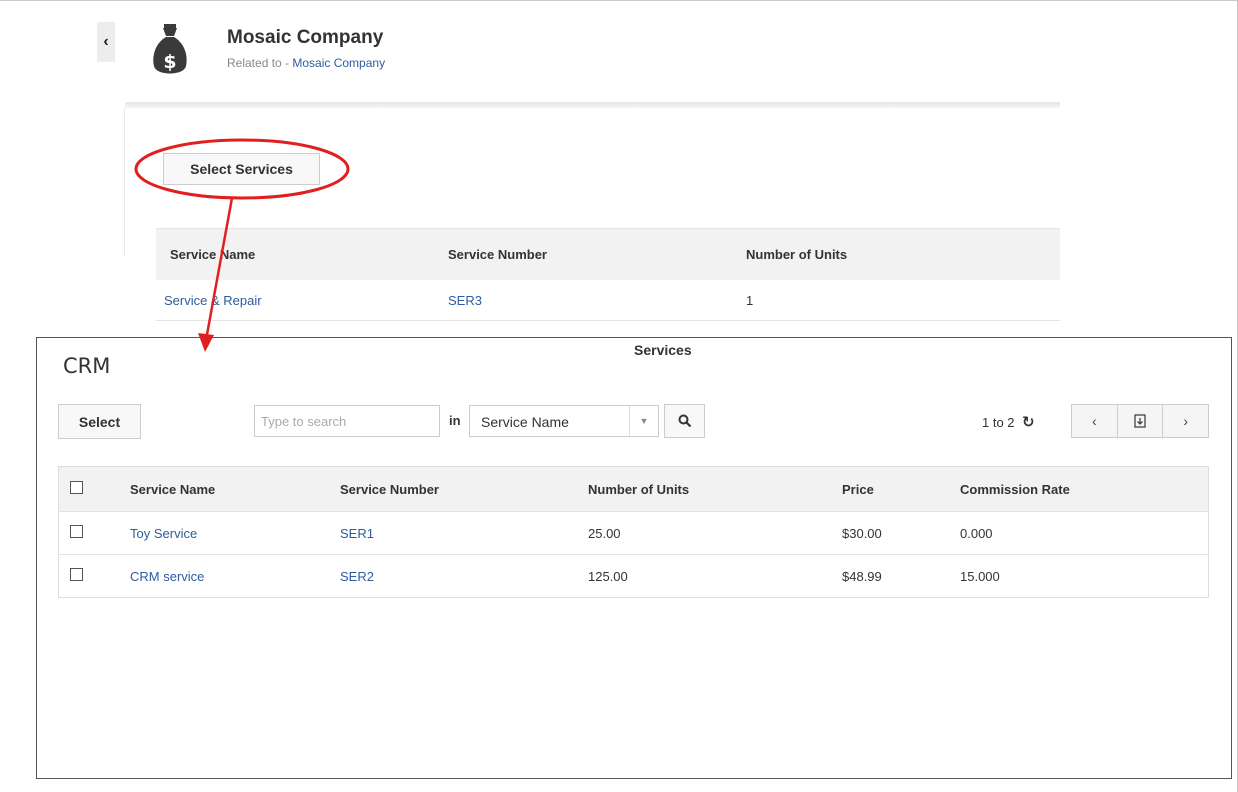 The height and width of the screenshot is (792, 1238). Describe the element at coordinates (608, 300) in the screenshot. I see `table-row: Service & Repair SER3 1` at that location.